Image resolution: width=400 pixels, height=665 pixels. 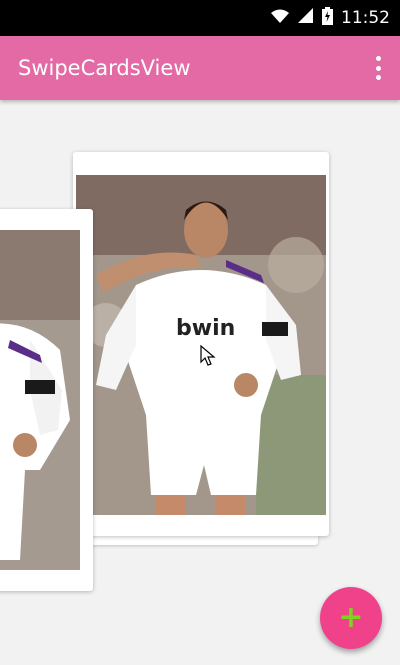 I want to click on mouse-cursor-icon, so click(x=208, y=357).